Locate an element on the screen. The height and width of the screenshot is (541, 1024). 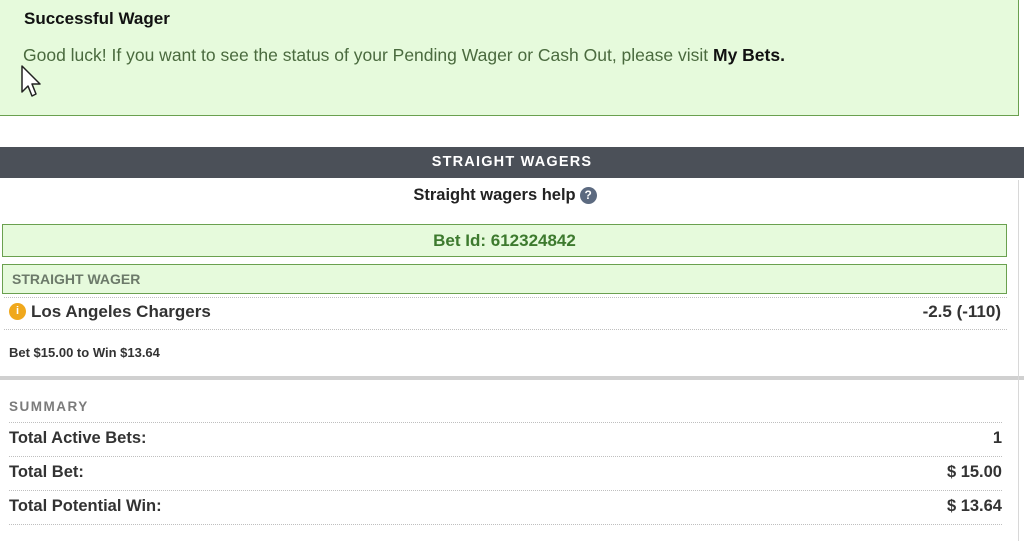
summary-label: Total Active Bets: is located at coordinates (78, 438).